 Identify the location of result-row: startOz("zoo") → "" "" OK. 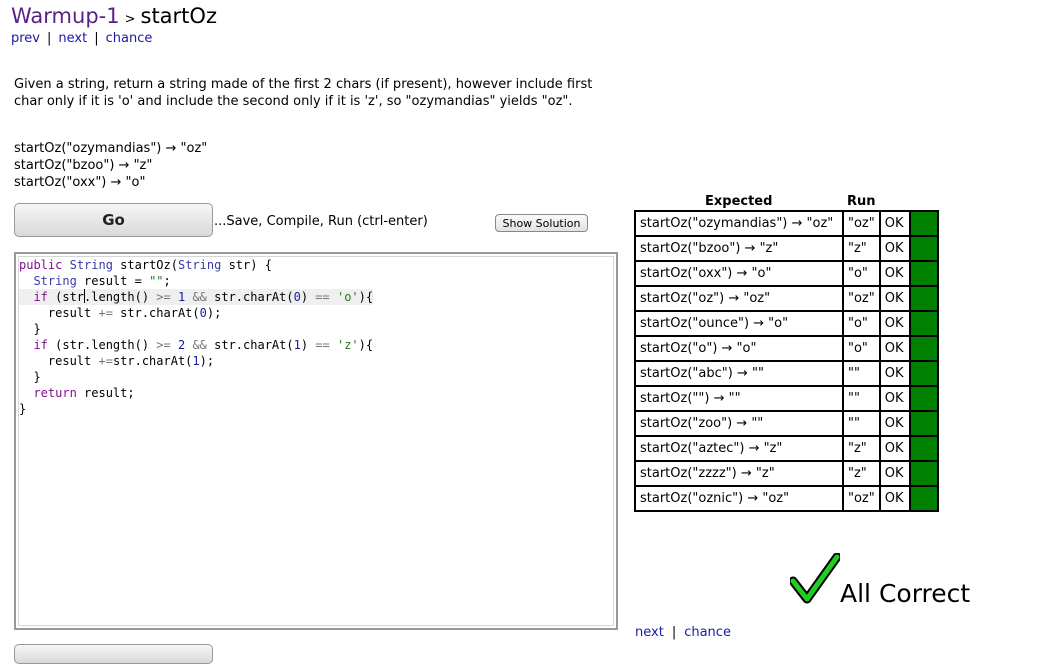
(786, 423).